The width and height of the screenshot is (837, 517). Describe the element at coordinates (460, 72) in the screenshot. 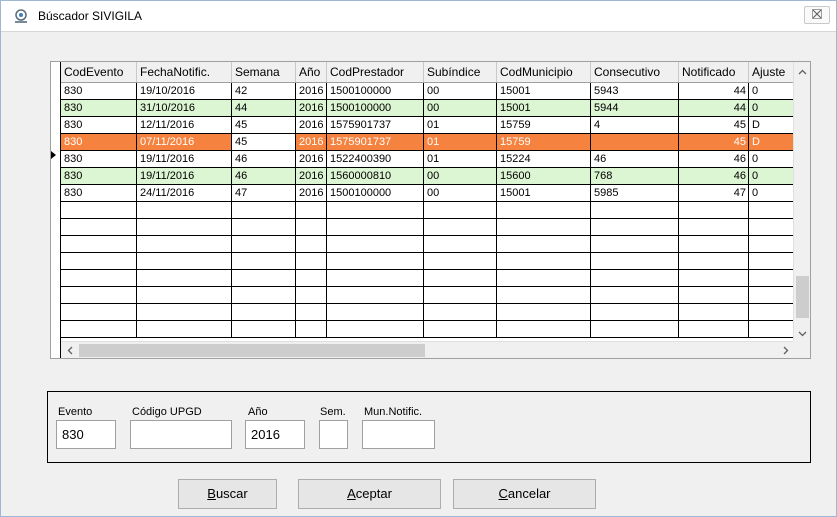

I see `column-header: Subíndice` at that location.